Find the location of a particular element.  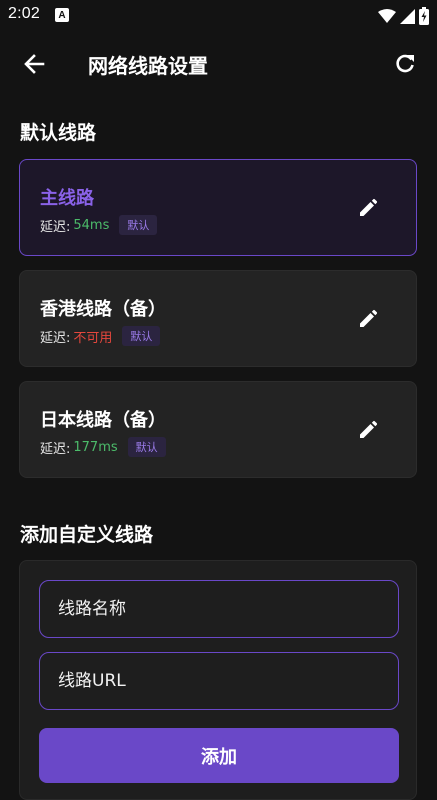

route-name-field is located at coordinates (219, 609).